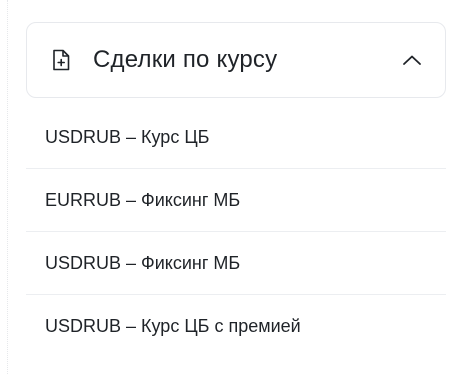 Image resolution: width=452 pixels, height=374 pixels. Describe the element at coordinates (127, 136) in the screenshot. I see `list-item-label: USDRUB – Курс ЦБ` at that location.